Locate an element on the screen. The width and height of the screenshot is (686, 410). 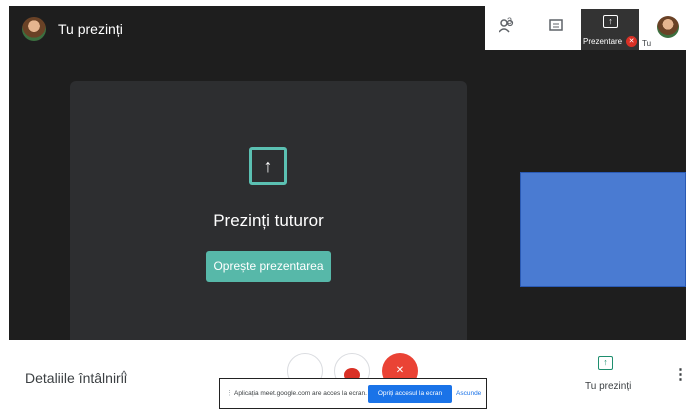
page-title: Tu prezinți is located at coordinates (90, 29).